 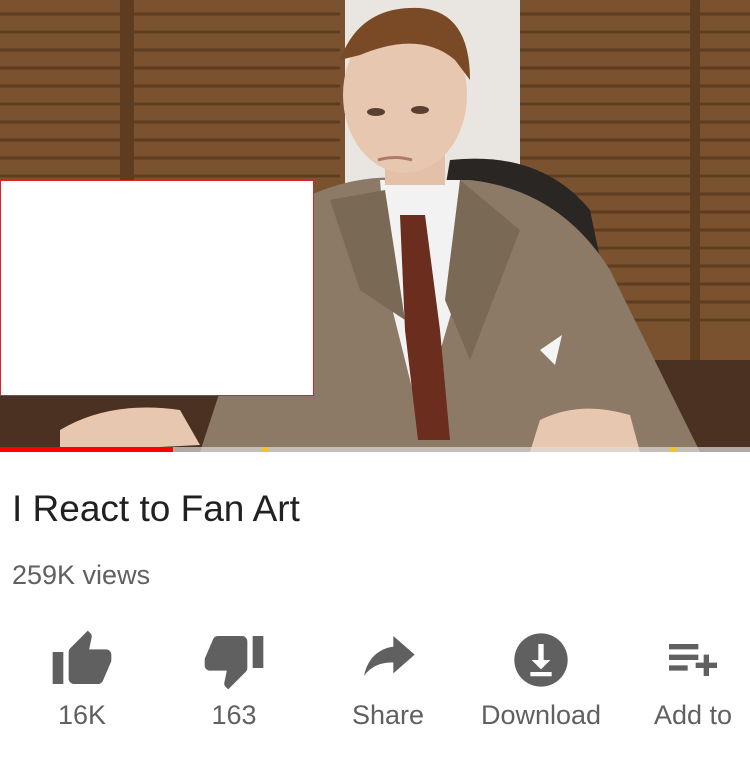 I want to click on share-arrow-icon, so click(x=389, y=656).